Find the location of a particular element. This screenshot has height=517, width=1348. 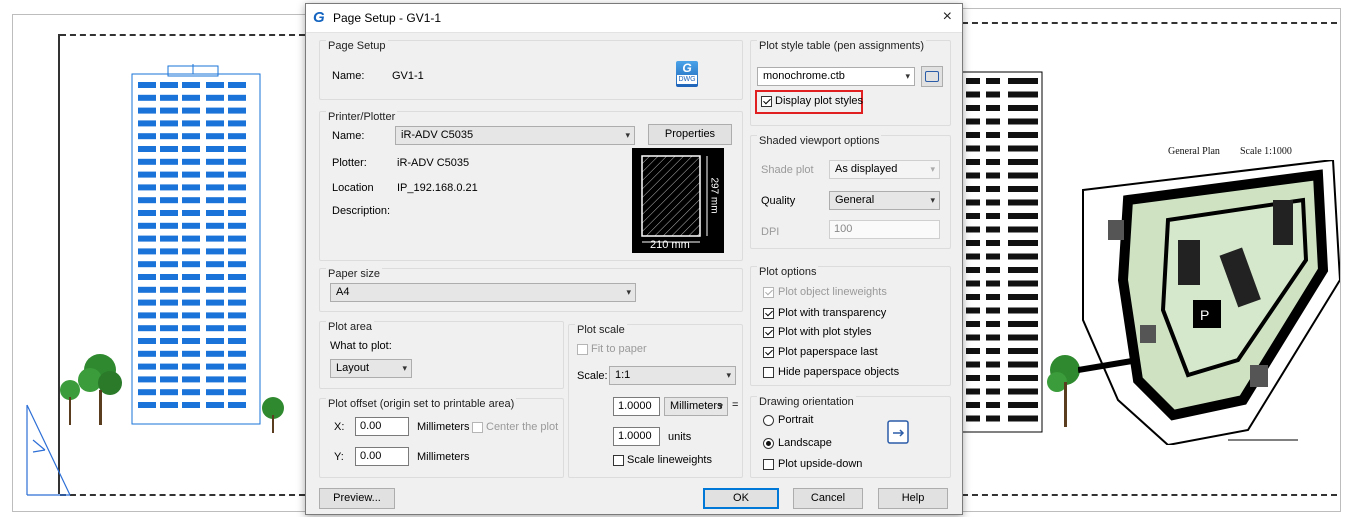

quality-value: General is located at coordinates (855, 200).